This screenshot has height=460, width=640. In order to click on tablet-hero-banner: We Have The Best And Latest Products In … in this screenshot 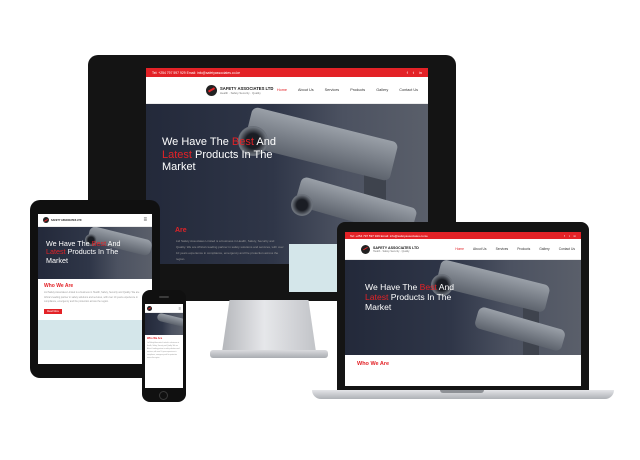, I will do `click(95, 253)`.